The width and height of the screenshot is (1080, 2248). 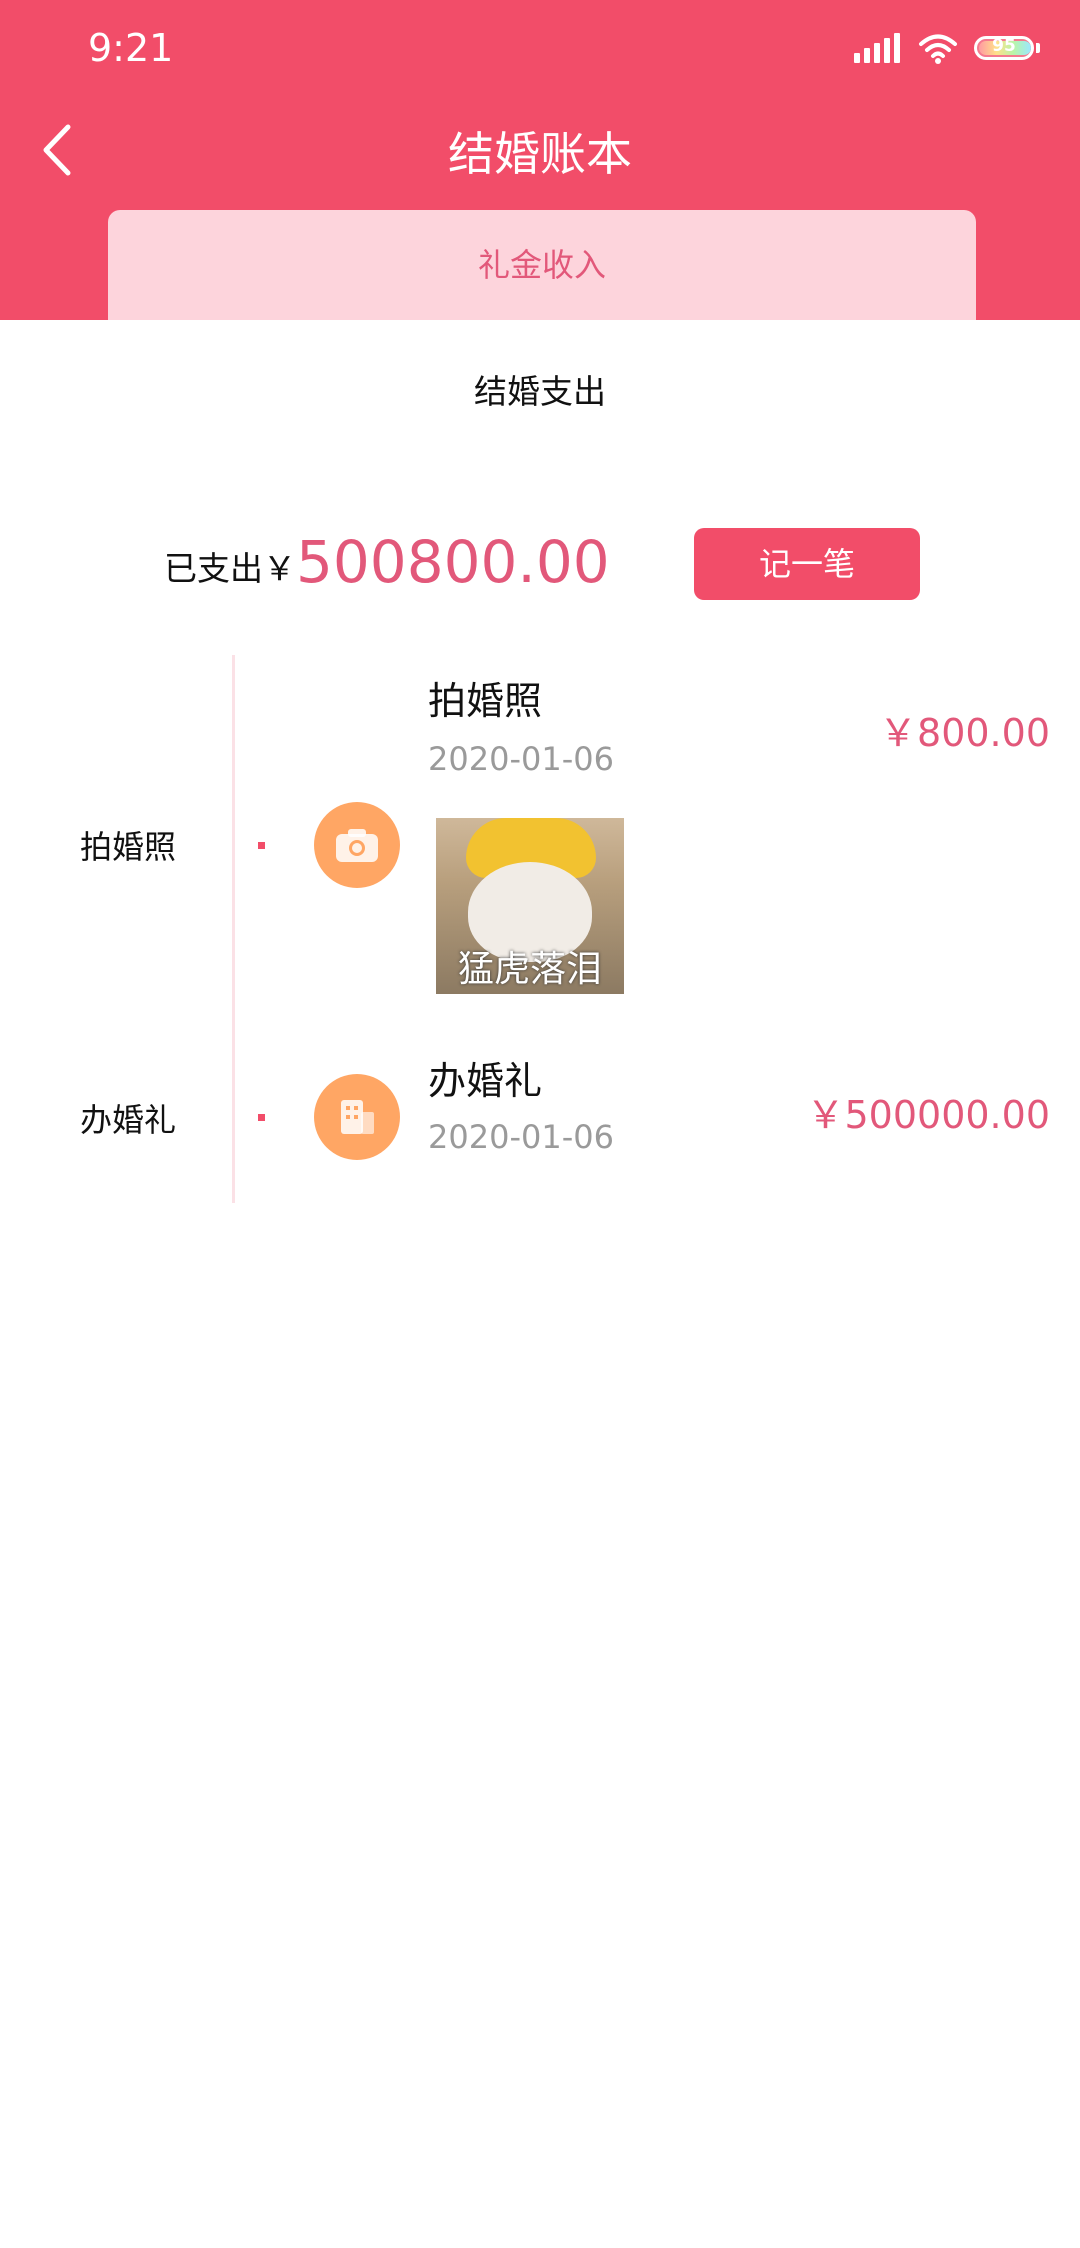 What do you see at coordinates (357, 845) in the screenshot?
I see `camera-icon` at bounding box center [357, 845].